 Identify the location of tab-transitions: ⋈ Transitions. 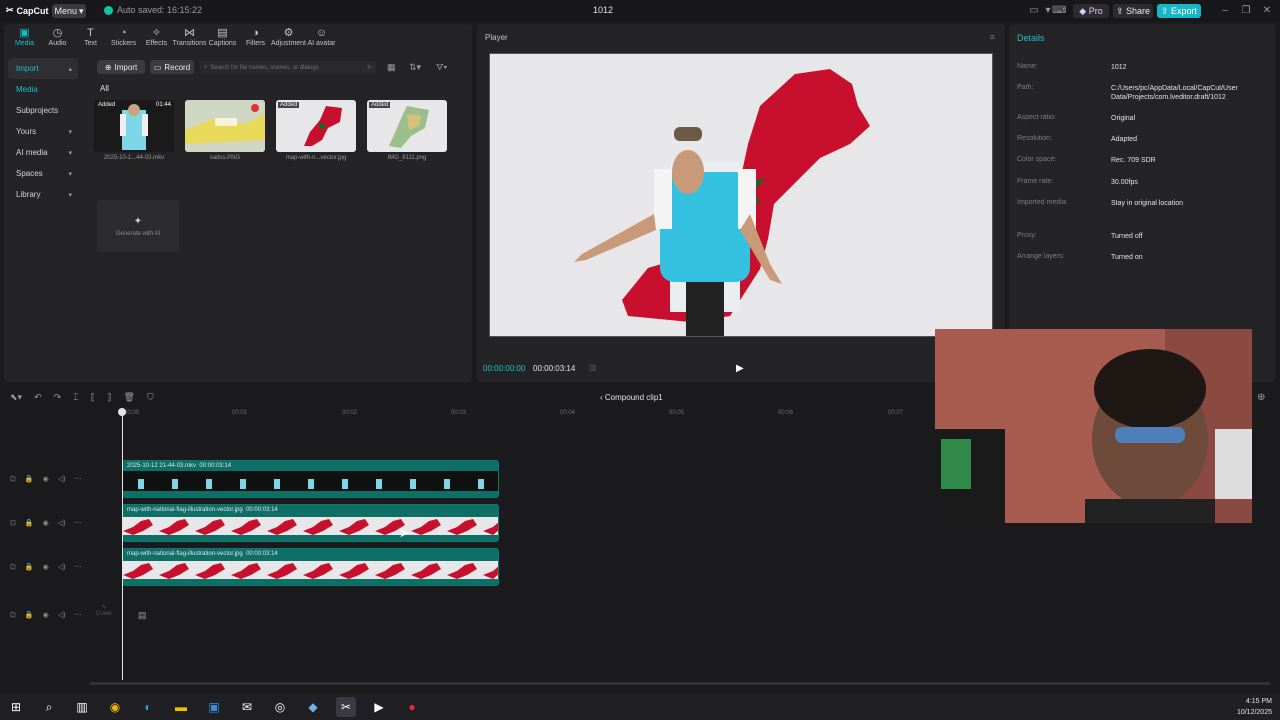
(190, 38).